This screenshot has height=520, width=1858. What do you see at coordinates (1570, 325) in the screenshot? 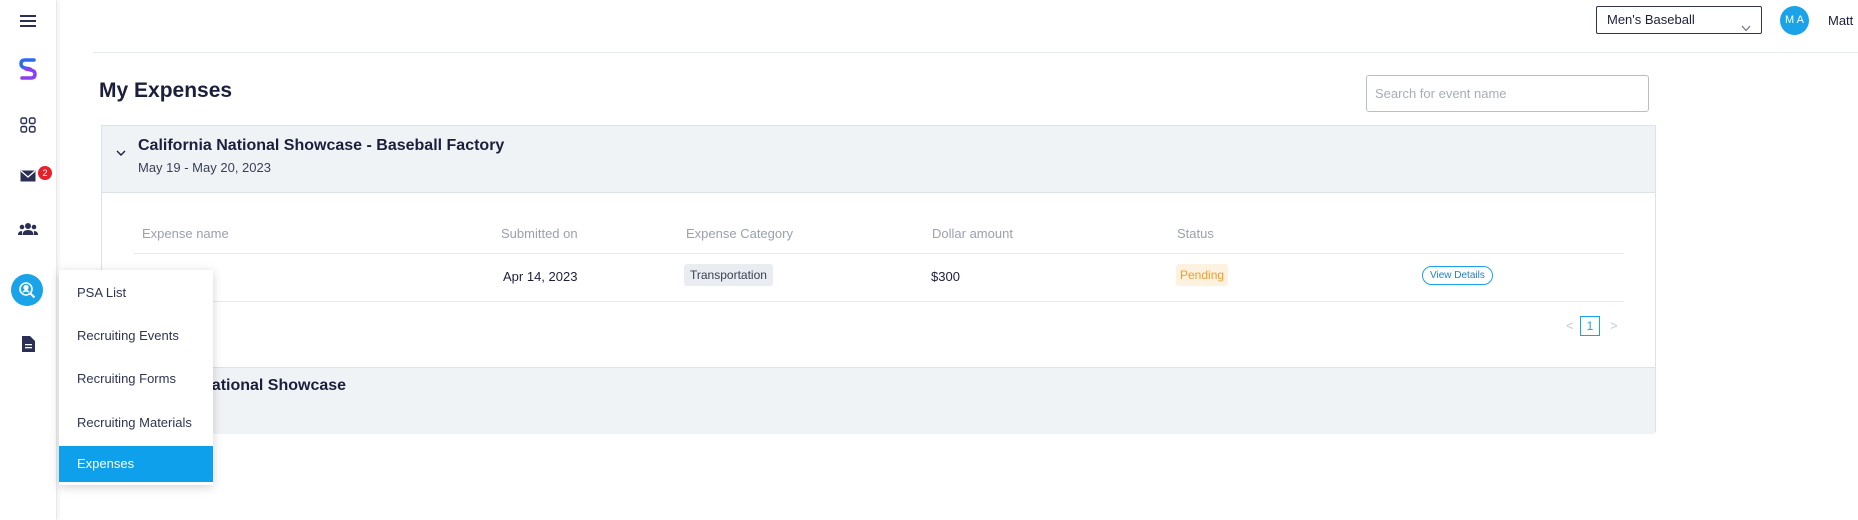
I see `pagination-prev-button: <` at bounding box center [1570, 325].